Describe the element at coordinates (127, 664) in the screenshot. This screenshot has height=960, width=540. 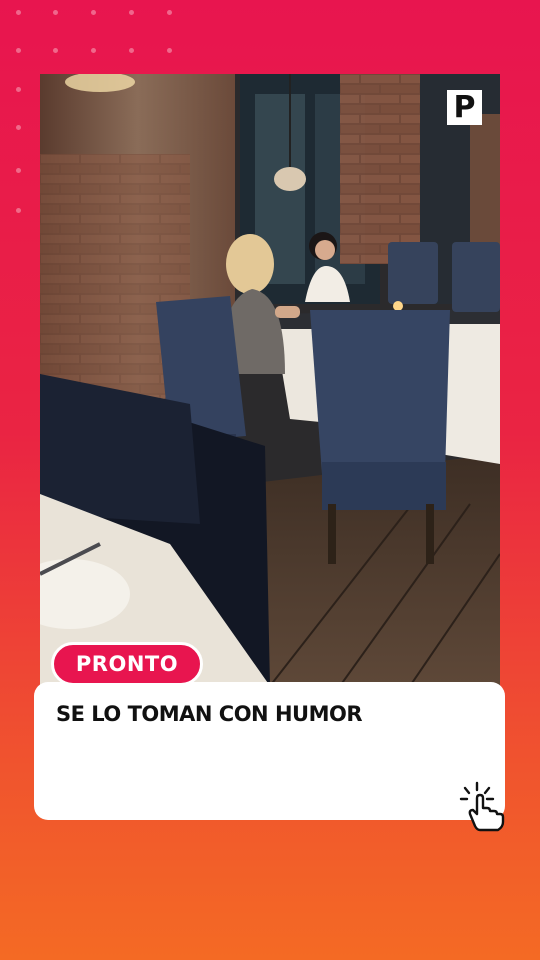
I see `category-badge: PRONTO` at that location.